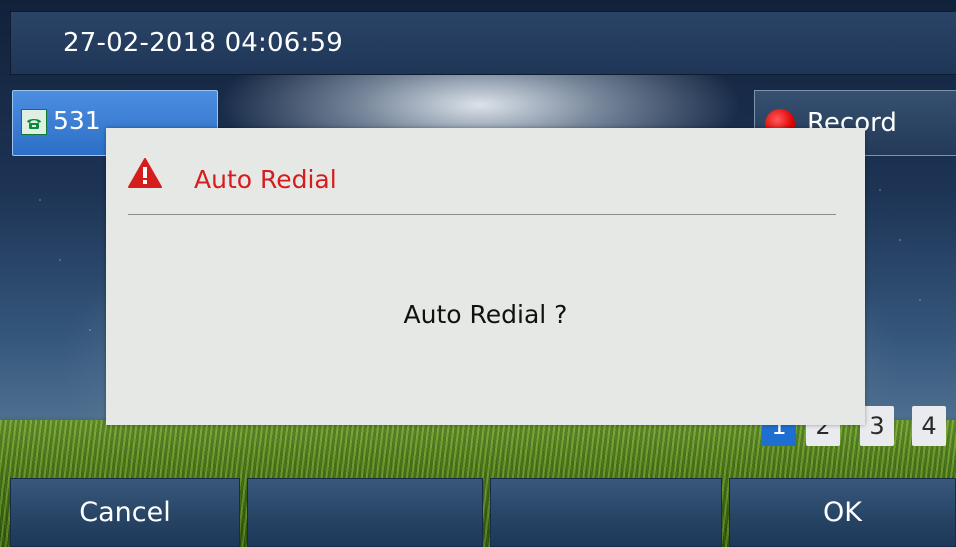 The height and width of the screenshot is (547, 956). Describe the element at coordinates (877, 426) in the screenshot. I see `page-indicator-3: 3` at that location.